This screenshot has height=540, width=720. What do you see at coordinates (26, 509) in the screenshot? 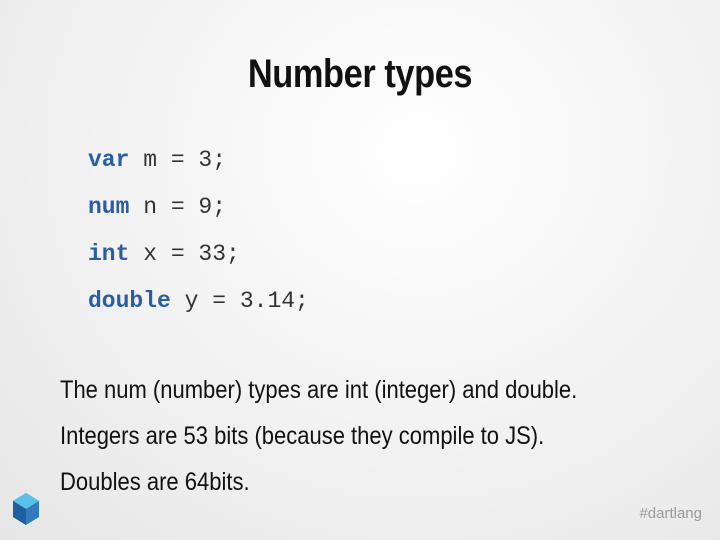
I see `dart-logo-icon` at bounding box center [26, 509].